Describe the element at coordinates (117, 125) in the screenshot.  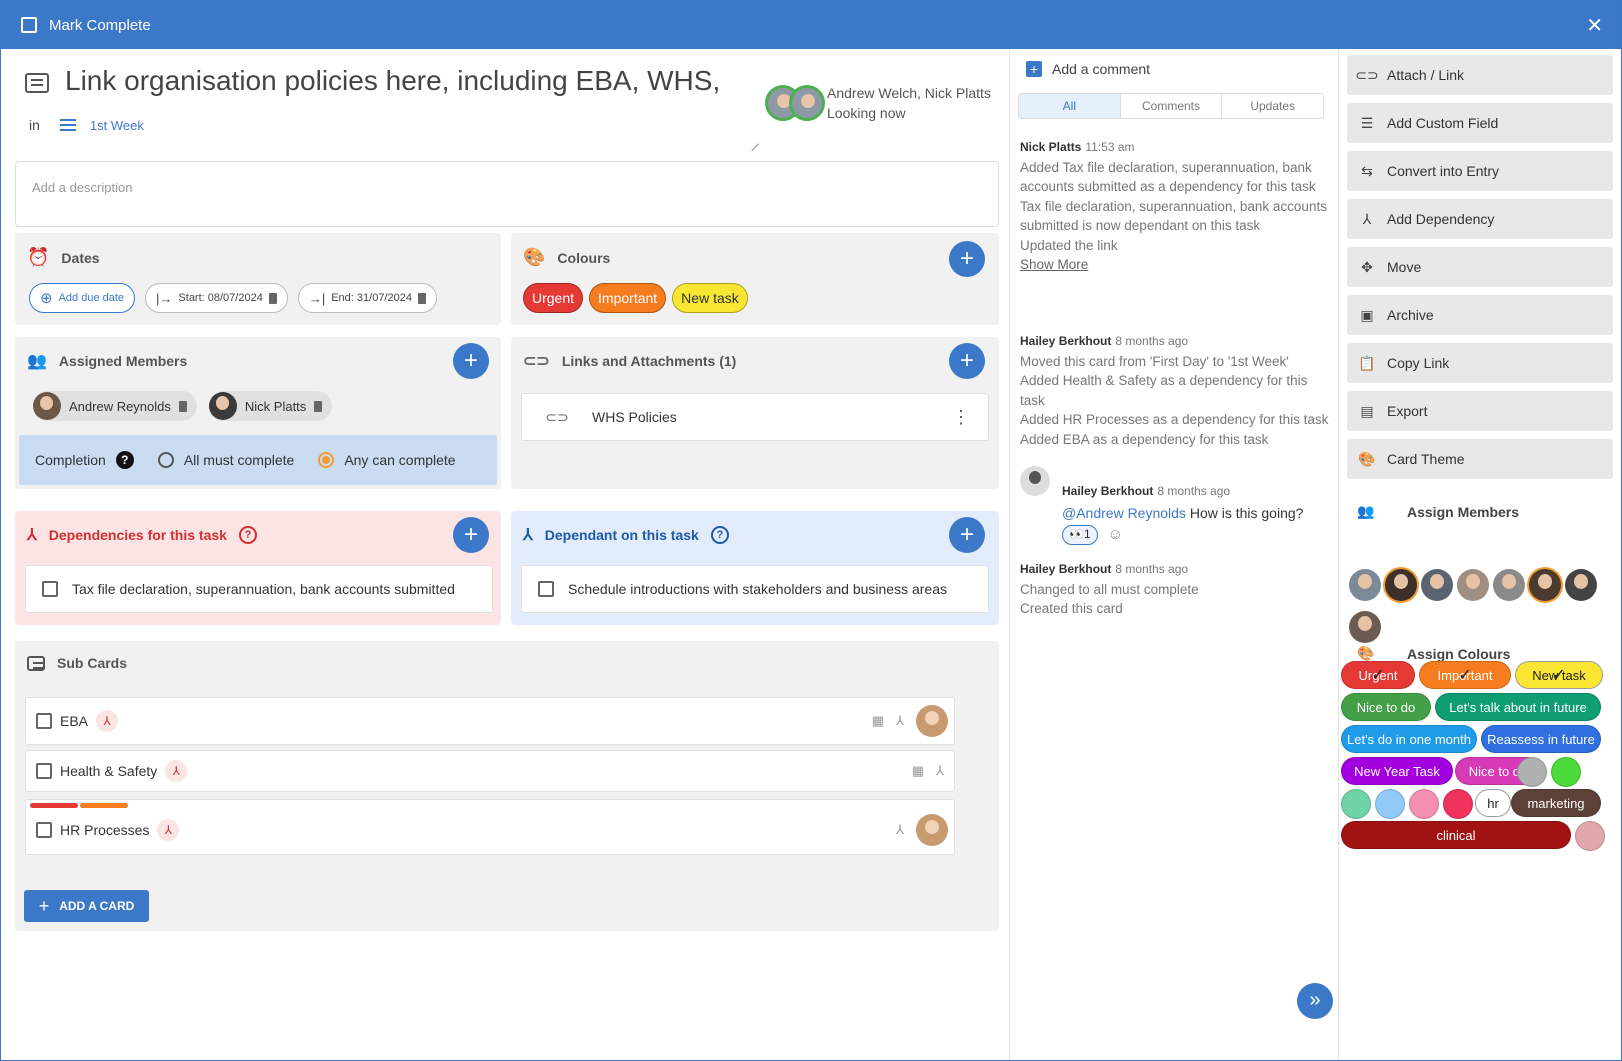
I see `list-link: 1st Week` at that location.